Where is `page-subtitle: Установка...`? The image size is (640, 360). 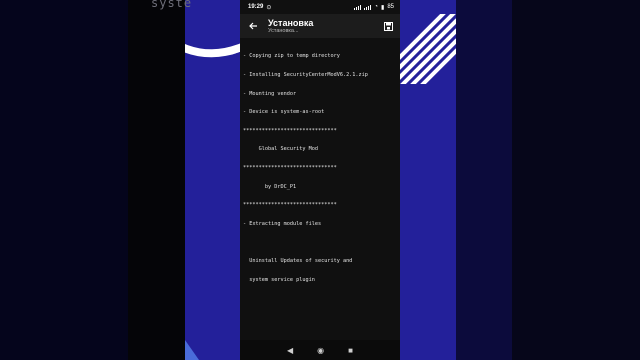
page-subtitle: Установка... is located at coordinates (283, 30).